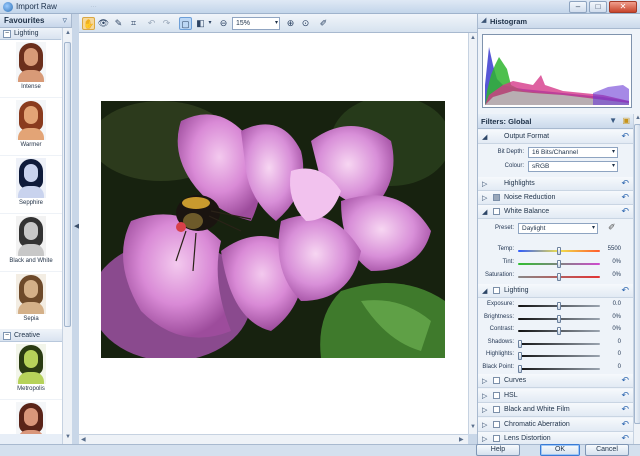 This screenshot has width=640, height=456. What do you see at coordinates (559, 277) in the screenshot?
I see `saturation-slider-handle` at bounding box center [559, 277].